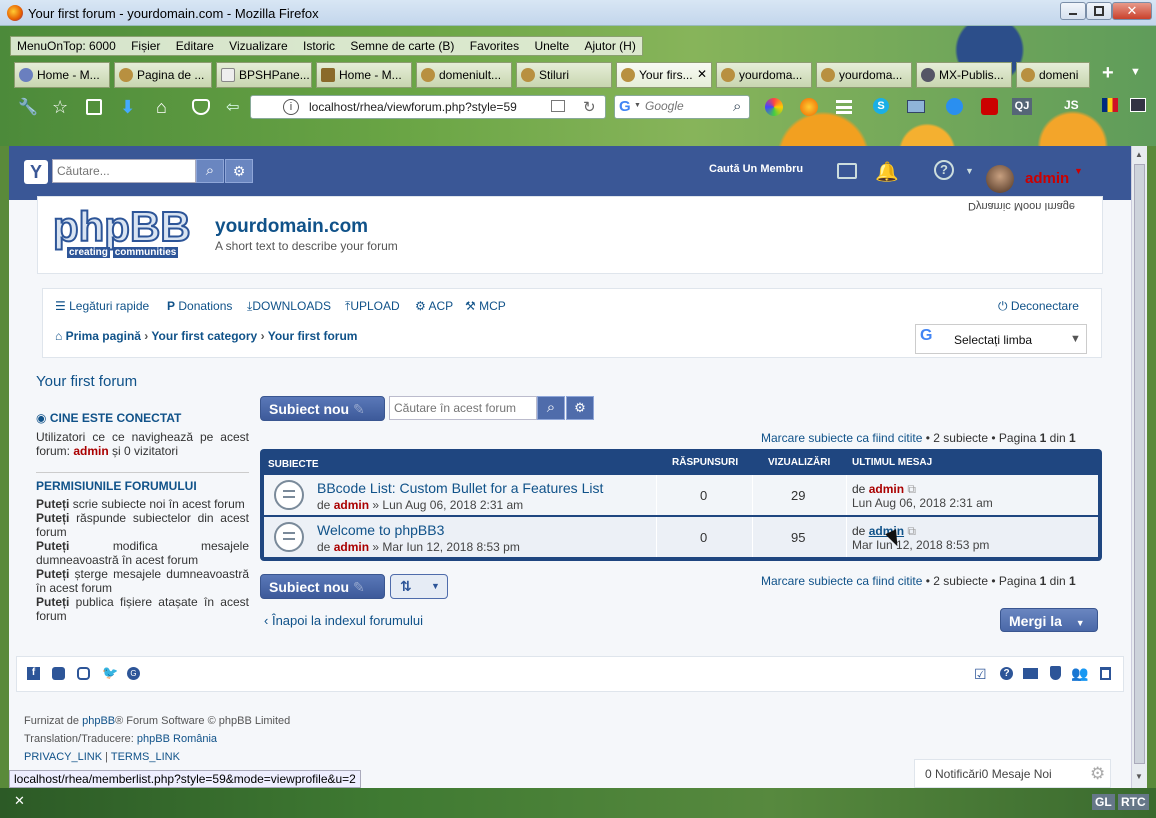 Image resolution: width=1156 pixels, height=818 pixels. What do you see at coordinates (124, 171) in the screenshot?
I see `navbar-search-input` at bounding box center [124, 171].